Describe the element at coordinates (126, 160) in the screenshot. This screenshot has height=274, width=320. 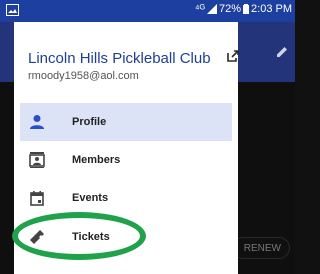
I see `menu-item-members: Members` at that location.